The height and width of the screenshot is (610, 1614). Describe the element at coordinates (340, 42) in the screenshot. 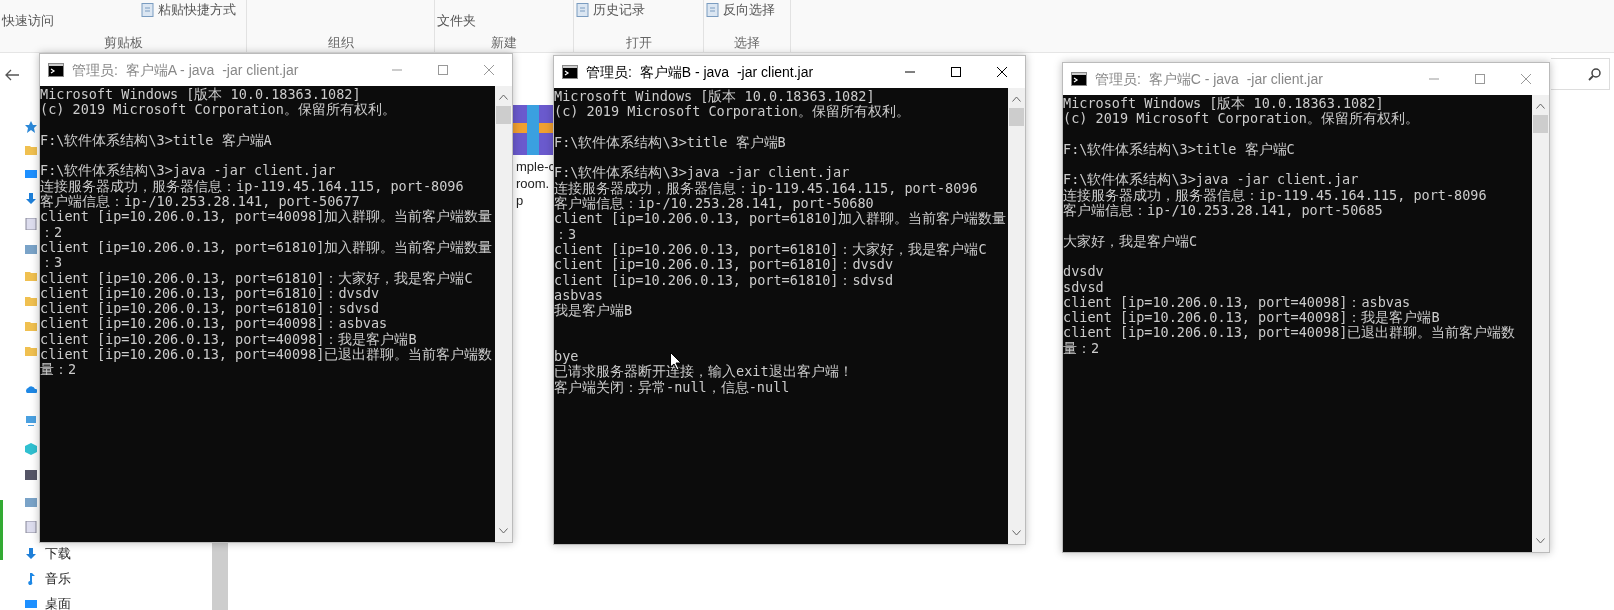

I see `group-label: 组织` at that location.